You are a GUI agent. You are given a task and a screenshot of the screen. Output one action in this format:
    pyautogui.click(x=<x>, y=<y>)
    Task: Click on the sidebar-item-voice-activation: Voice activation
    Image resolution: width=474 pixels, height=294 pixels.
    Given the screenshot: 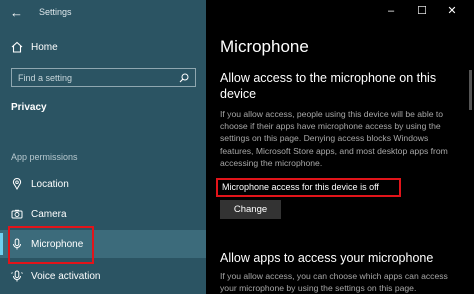 What is the action you would take?
    pyautogui.click(x=103, y=276)
    